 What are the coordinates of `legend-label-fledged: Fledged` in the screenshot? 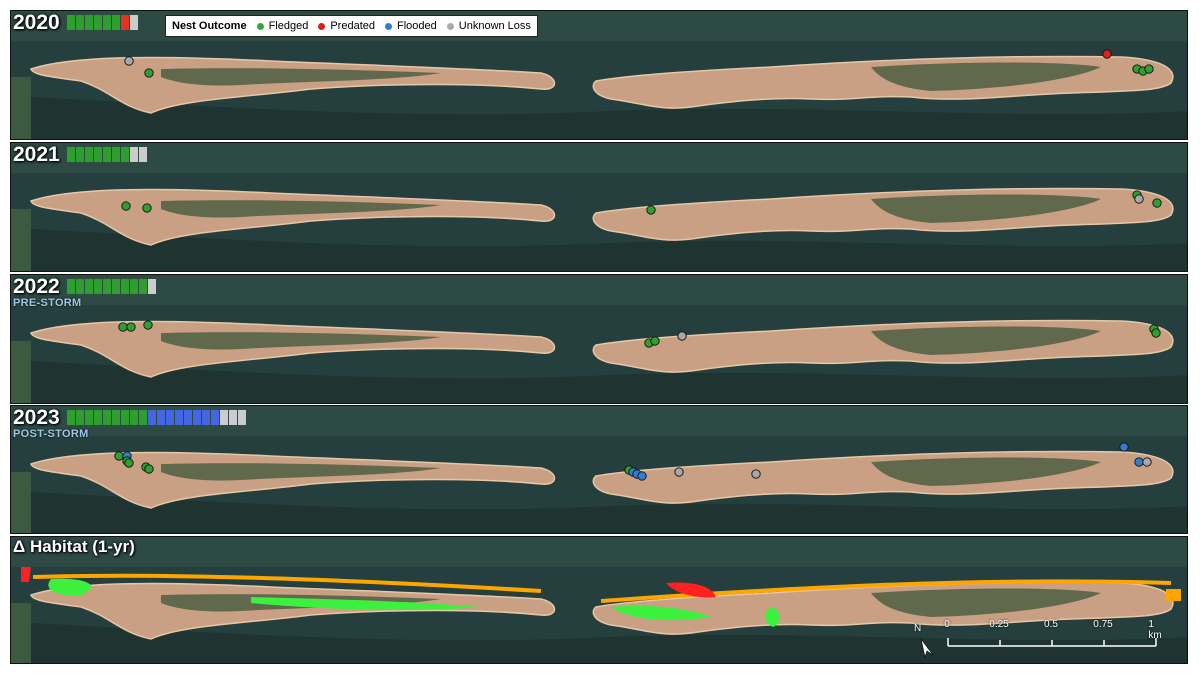 It's located at (288, 26).